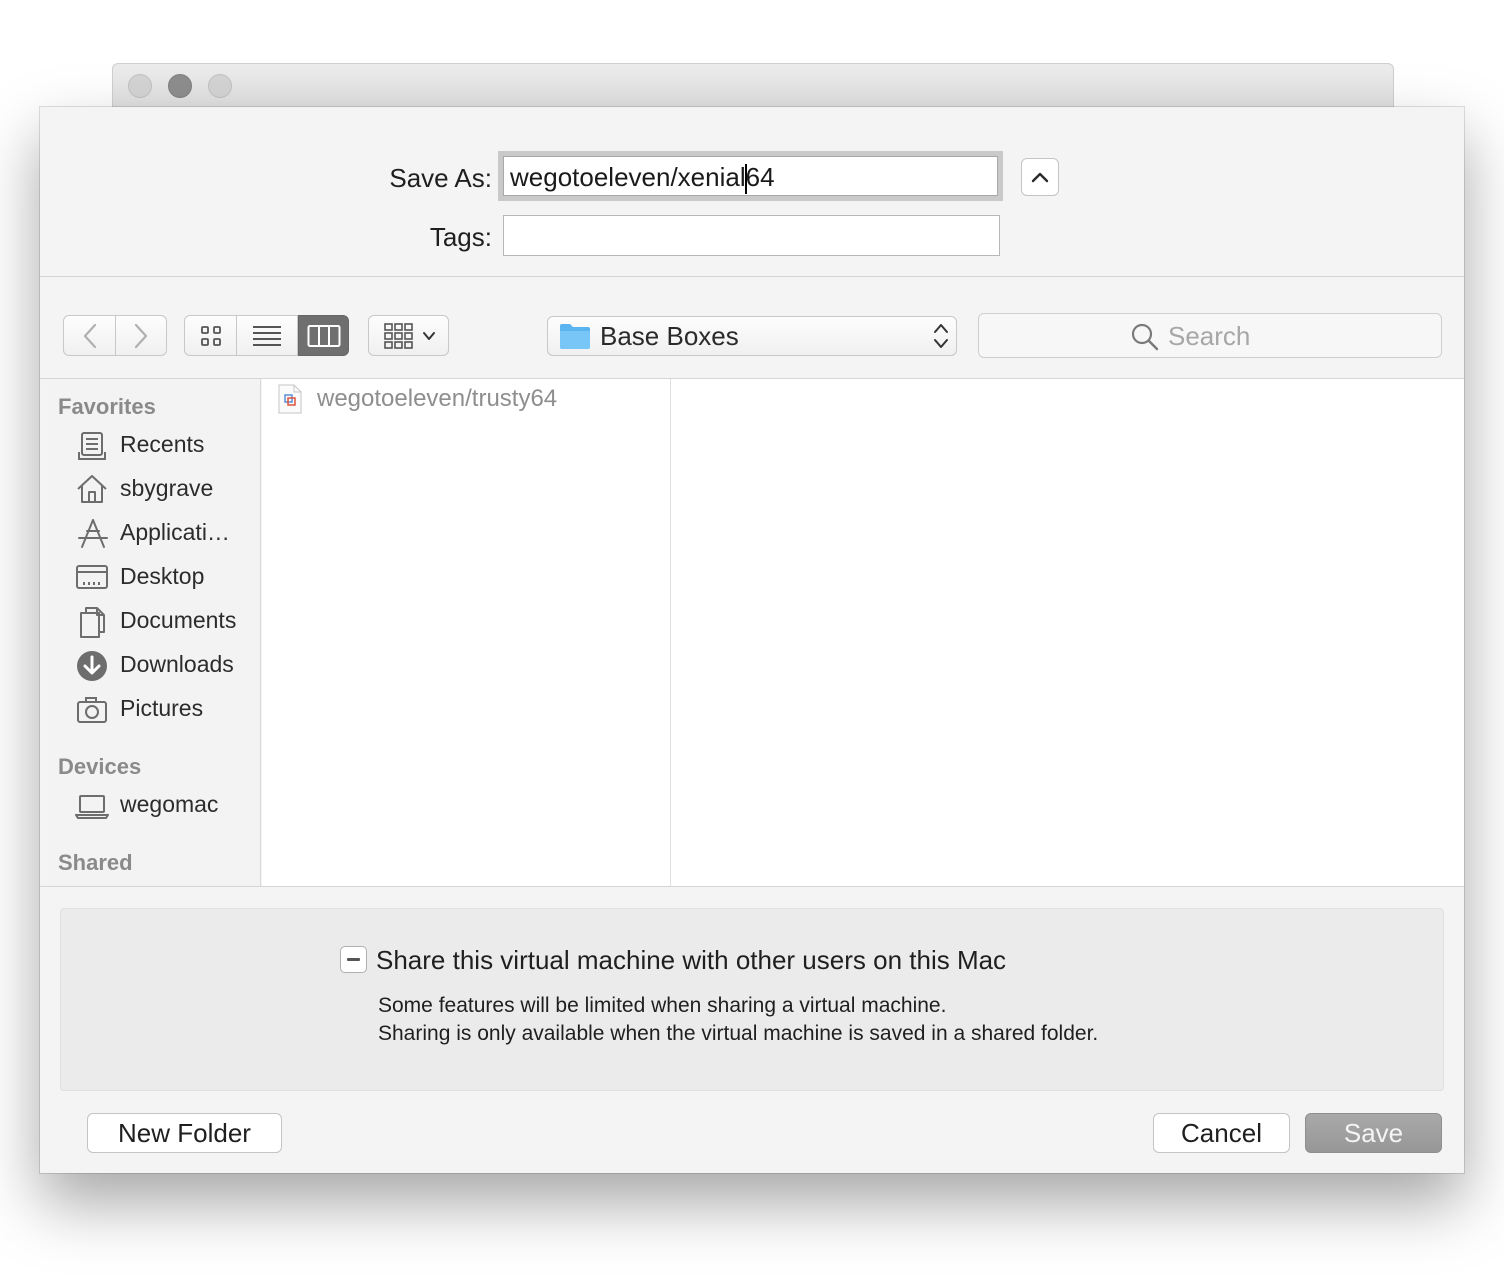 The height and width of the screenshot is (1288, 1504). I want to click on list-view-button, so click(267, 335).